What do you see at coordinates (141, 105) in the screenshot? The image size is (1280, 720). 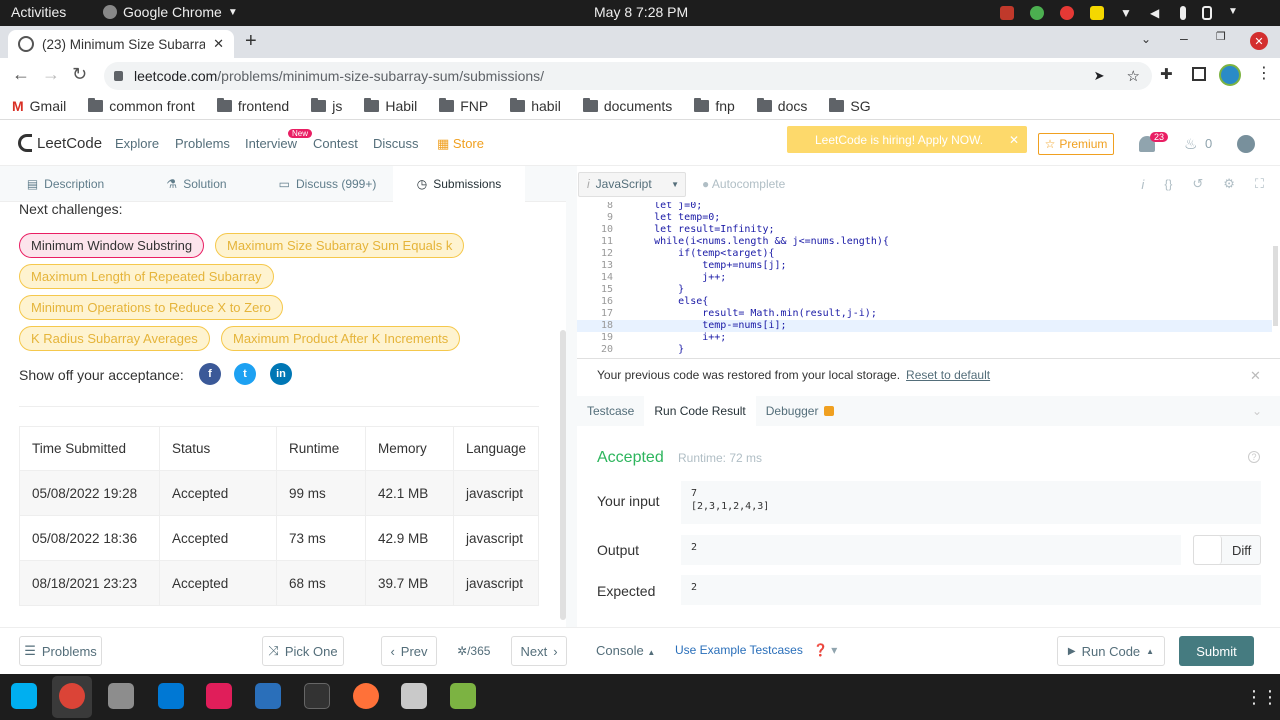 I see `bookmark-folder: common front` at bounding box center [141, 105].